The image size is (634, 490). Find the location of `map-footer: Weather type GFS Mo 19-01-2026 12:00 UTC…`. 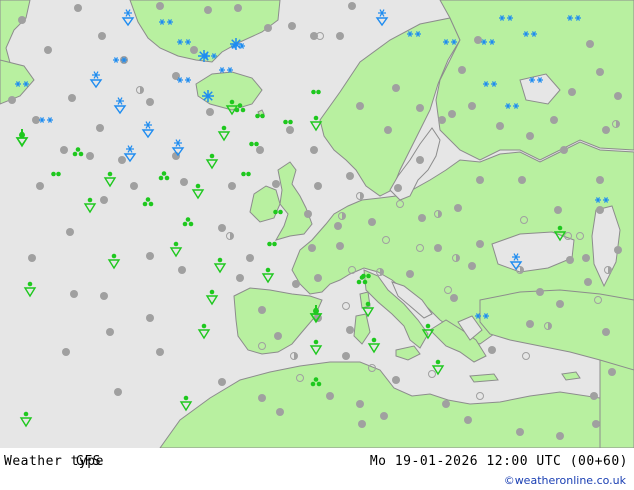

map-footer: Weather type GFS Mo 19-01-2026 12:00 UTC… is located at coordinates (317, 469).